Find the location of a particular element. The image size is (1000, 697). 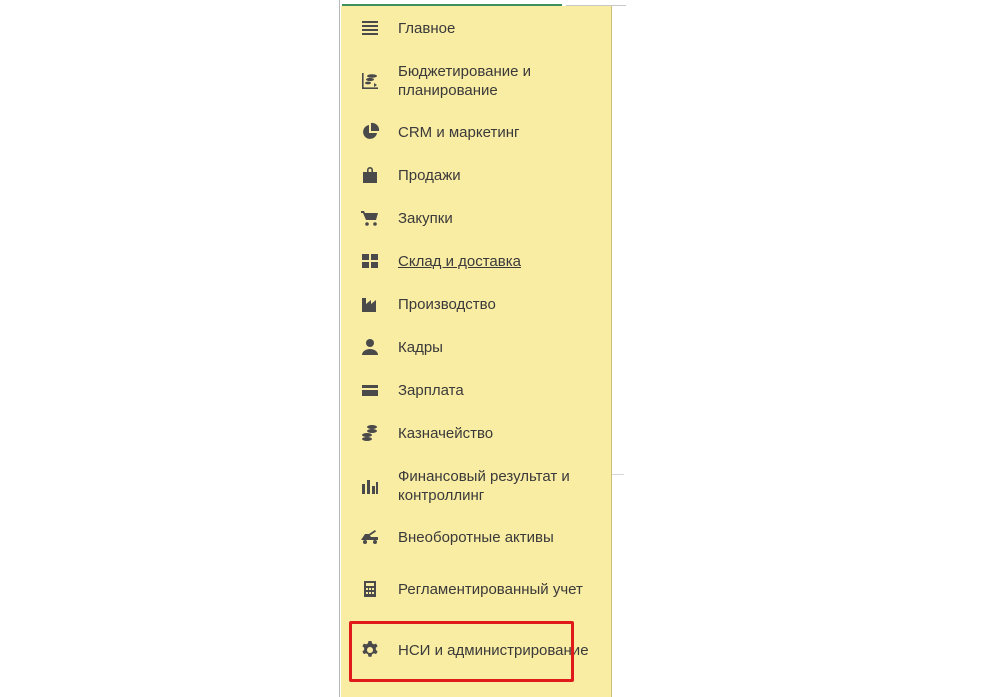

section-label: Регламентированный учет is located at coordinates (490, 589).